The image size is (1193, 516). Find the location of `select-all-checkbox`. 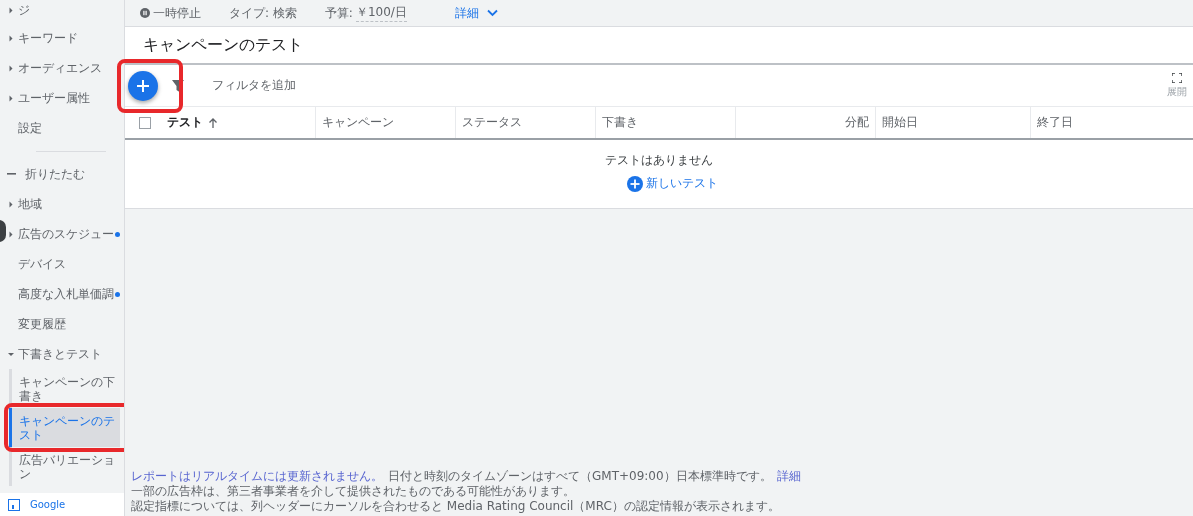

select-all-checkbox is located at coordinates (145, 122).